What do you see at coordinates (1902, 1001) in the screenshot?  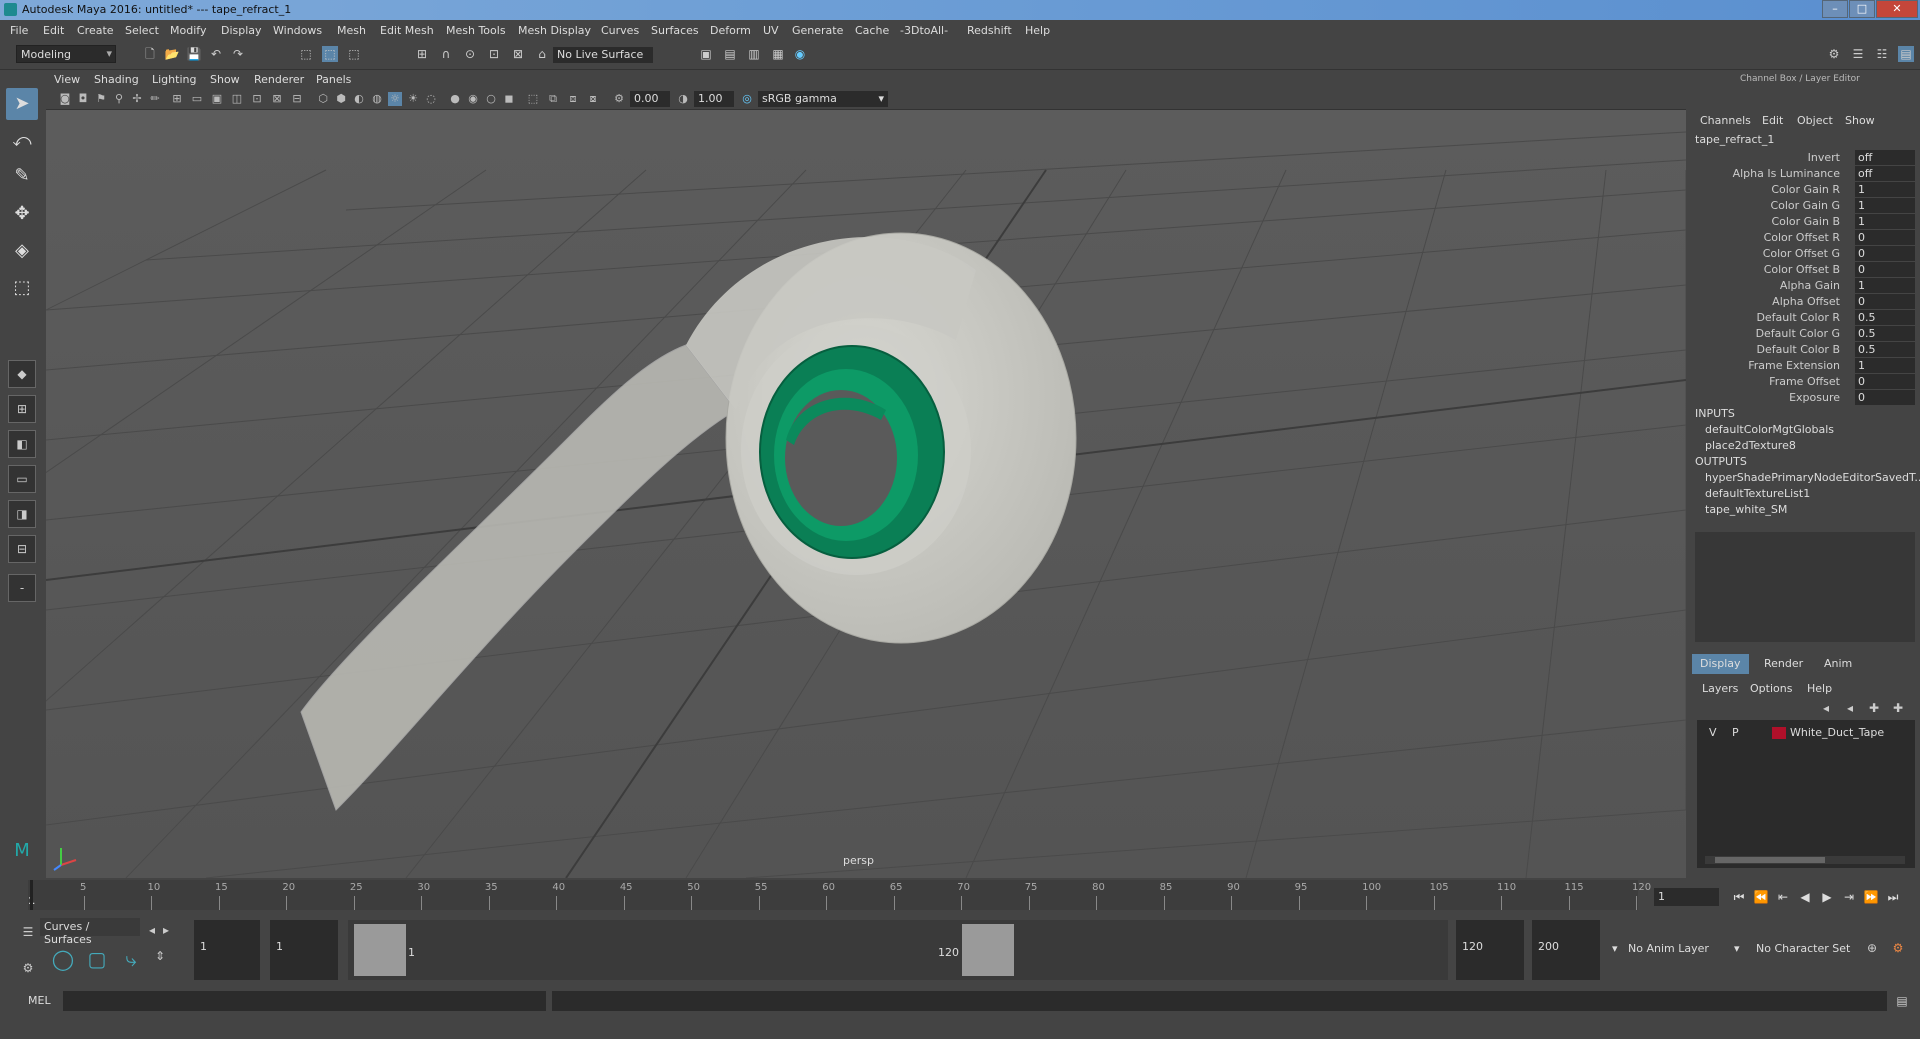 I see `script-editor-icon: ▤` at bounding box center [1902, 1001].